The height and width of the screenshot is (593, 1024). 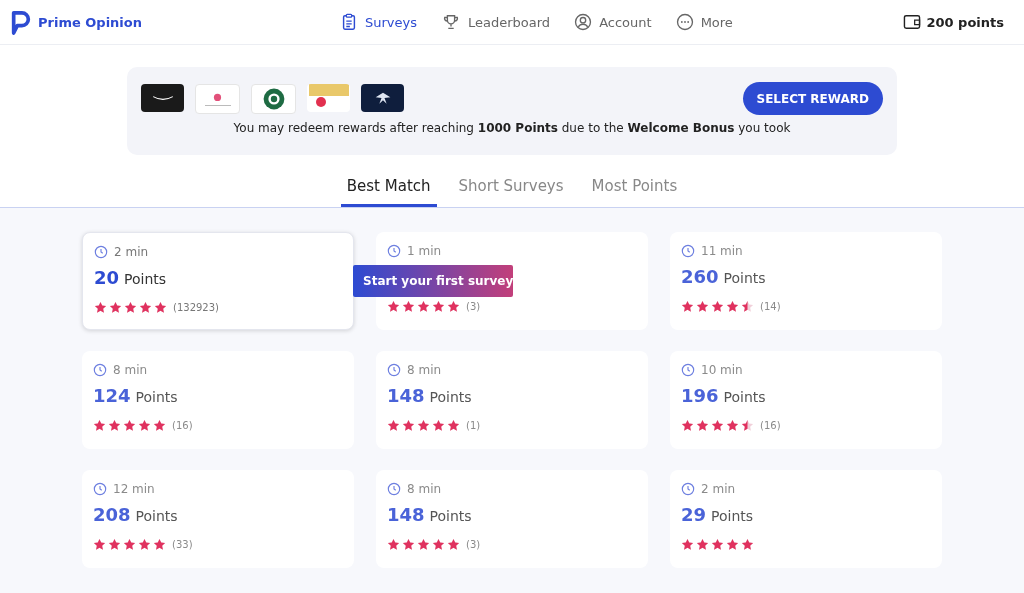 What do you see at coordinates (512, 128) in the screenshot?
I see `redeem-notice: You may redeem rewards after reaching 1000 Points due to the Welcome Bonus you took` at bounding box center [512, 128].